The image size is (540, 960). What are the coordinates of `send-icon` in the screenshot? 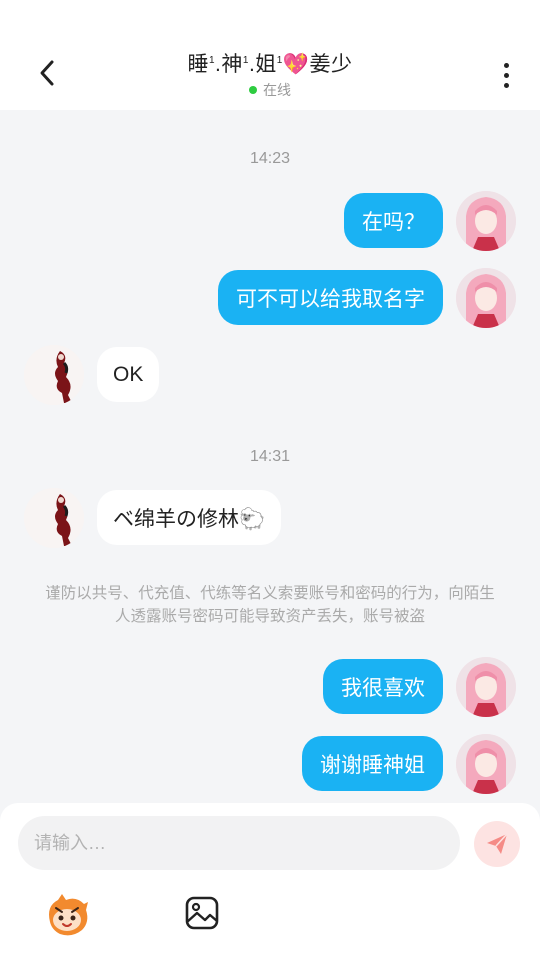 It's located at (497, 843).